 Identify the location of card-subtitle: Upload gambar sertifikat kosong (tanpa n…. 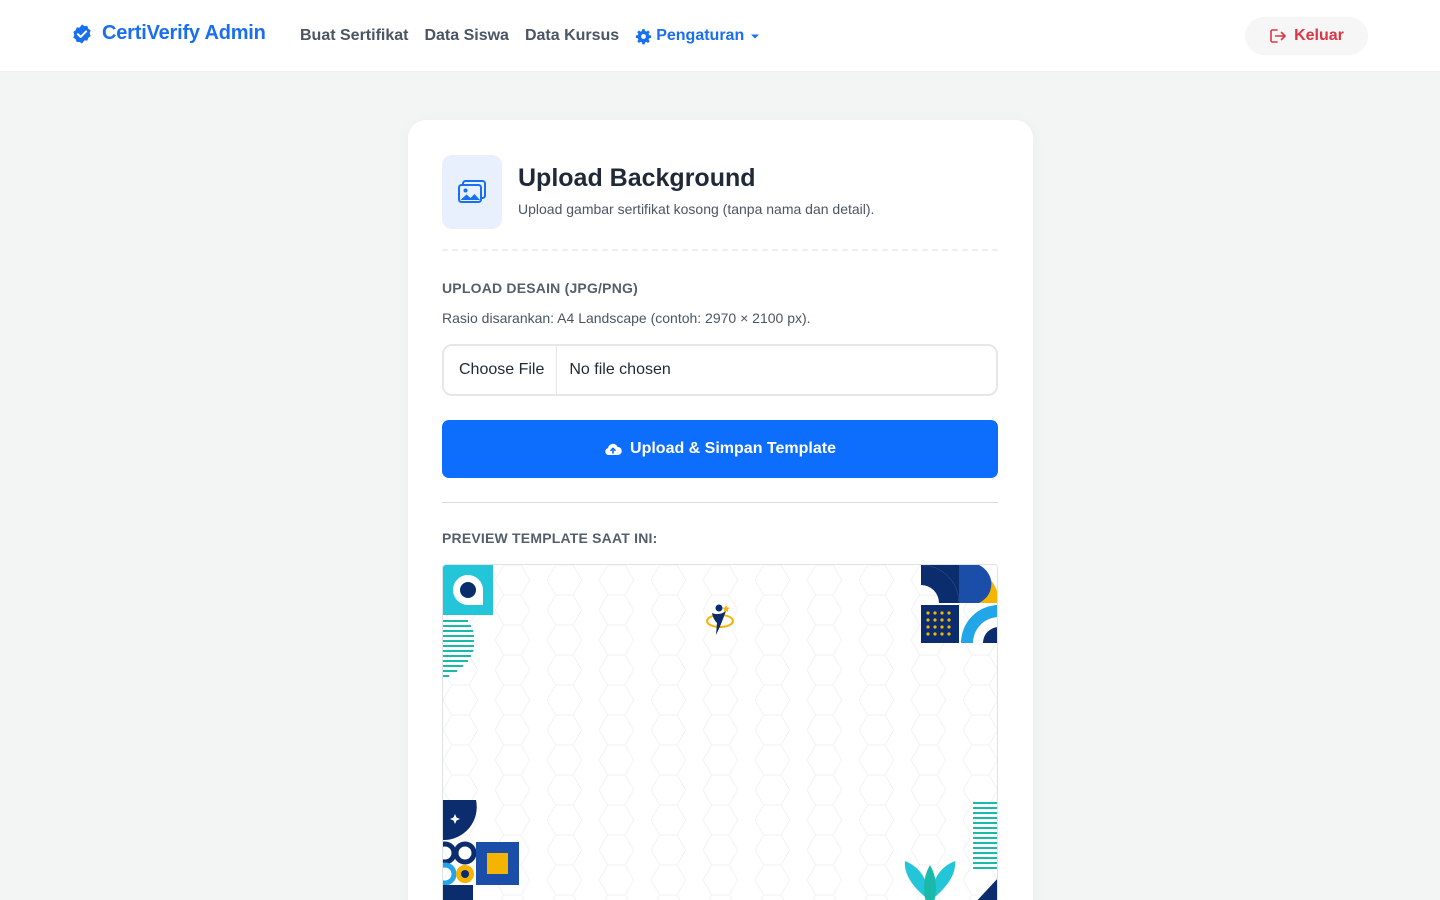
(696, 209).